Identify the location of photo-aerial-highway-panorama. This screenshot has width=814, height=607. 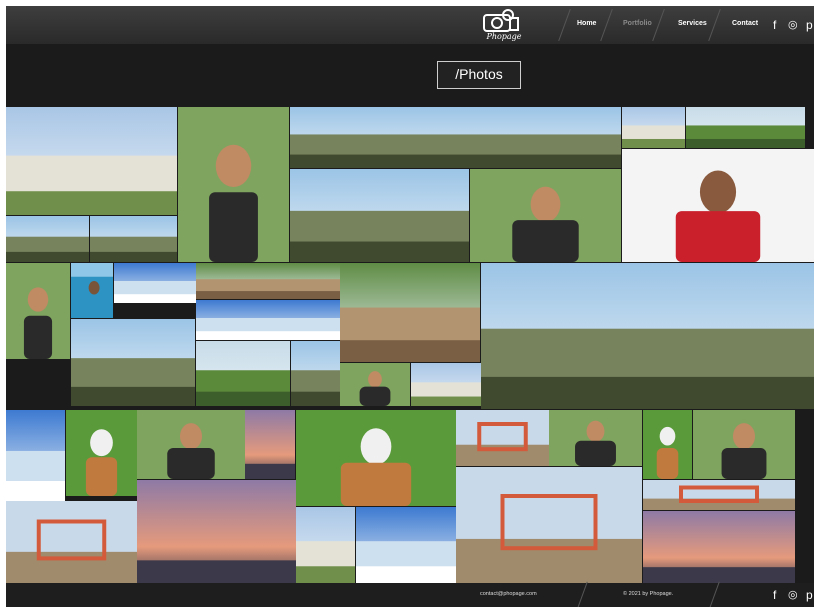
(455, 137).